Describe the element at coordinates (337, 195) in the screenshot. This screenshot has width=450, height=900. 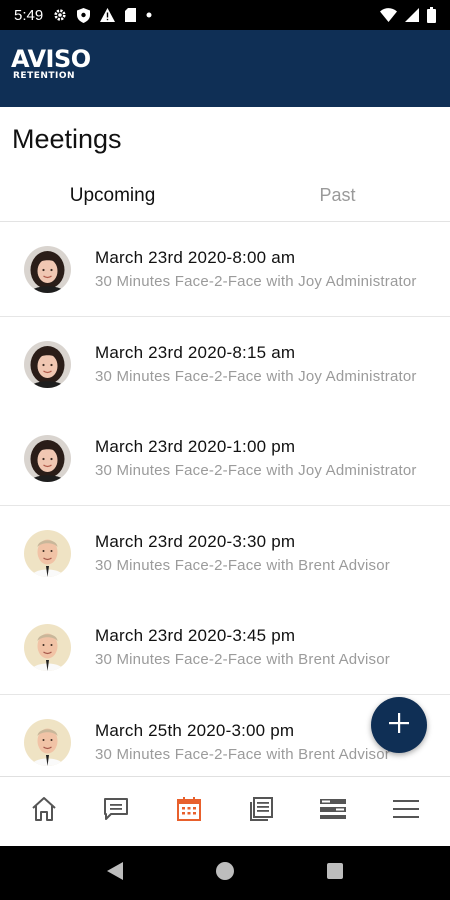
I see `tab-past: Past` at that location.